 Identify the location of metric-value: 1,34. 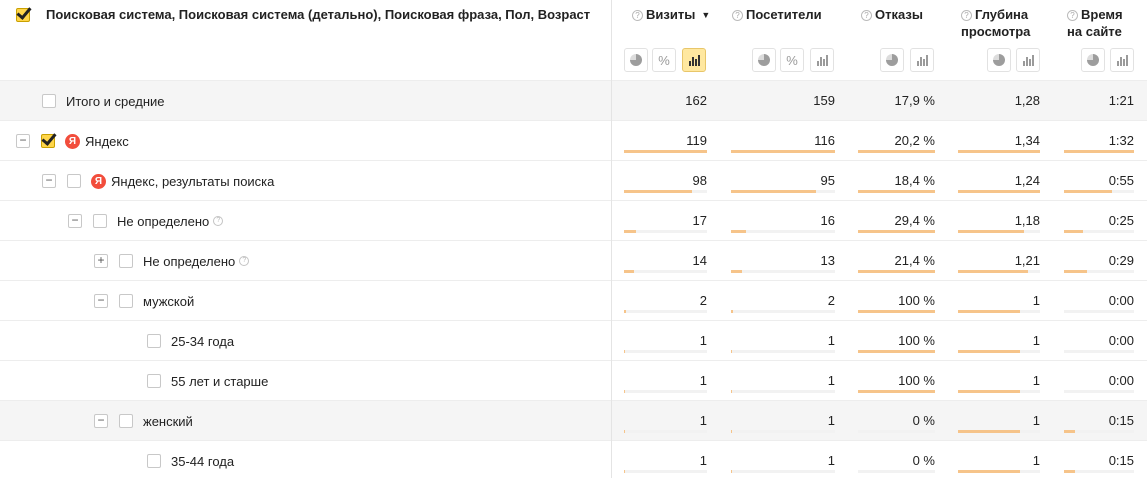
(1027, 140).